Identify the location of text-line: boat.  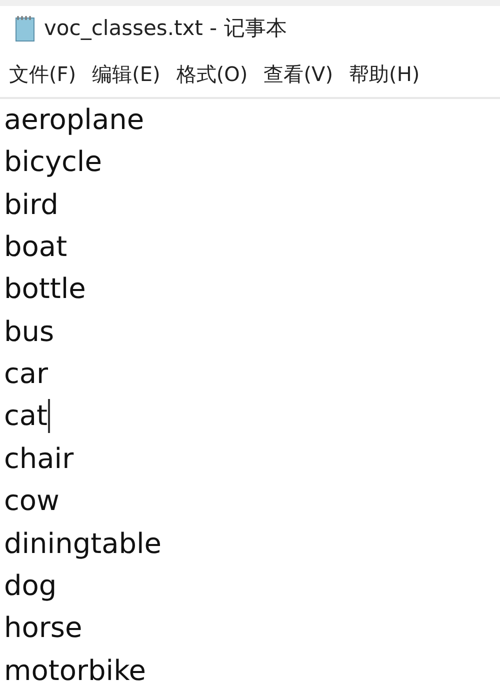
(36, 247).